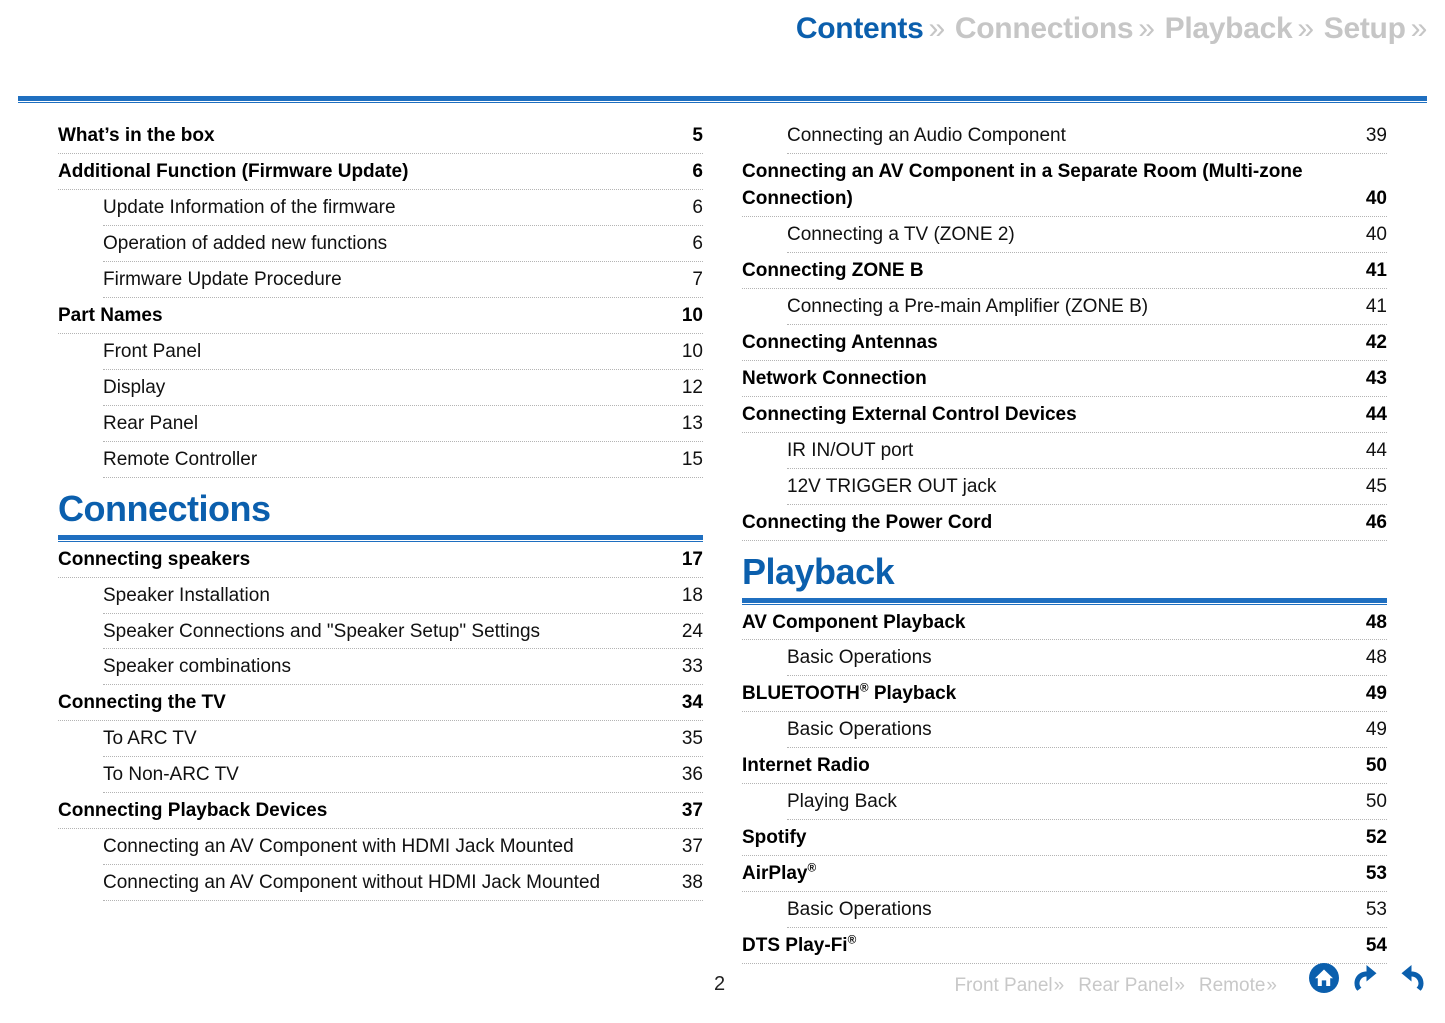  What do you see at coordinates (1131, 986) in the screenshot?
I see `footer-nav-item: Rear Panel»` at bounding box center [1131, 986].